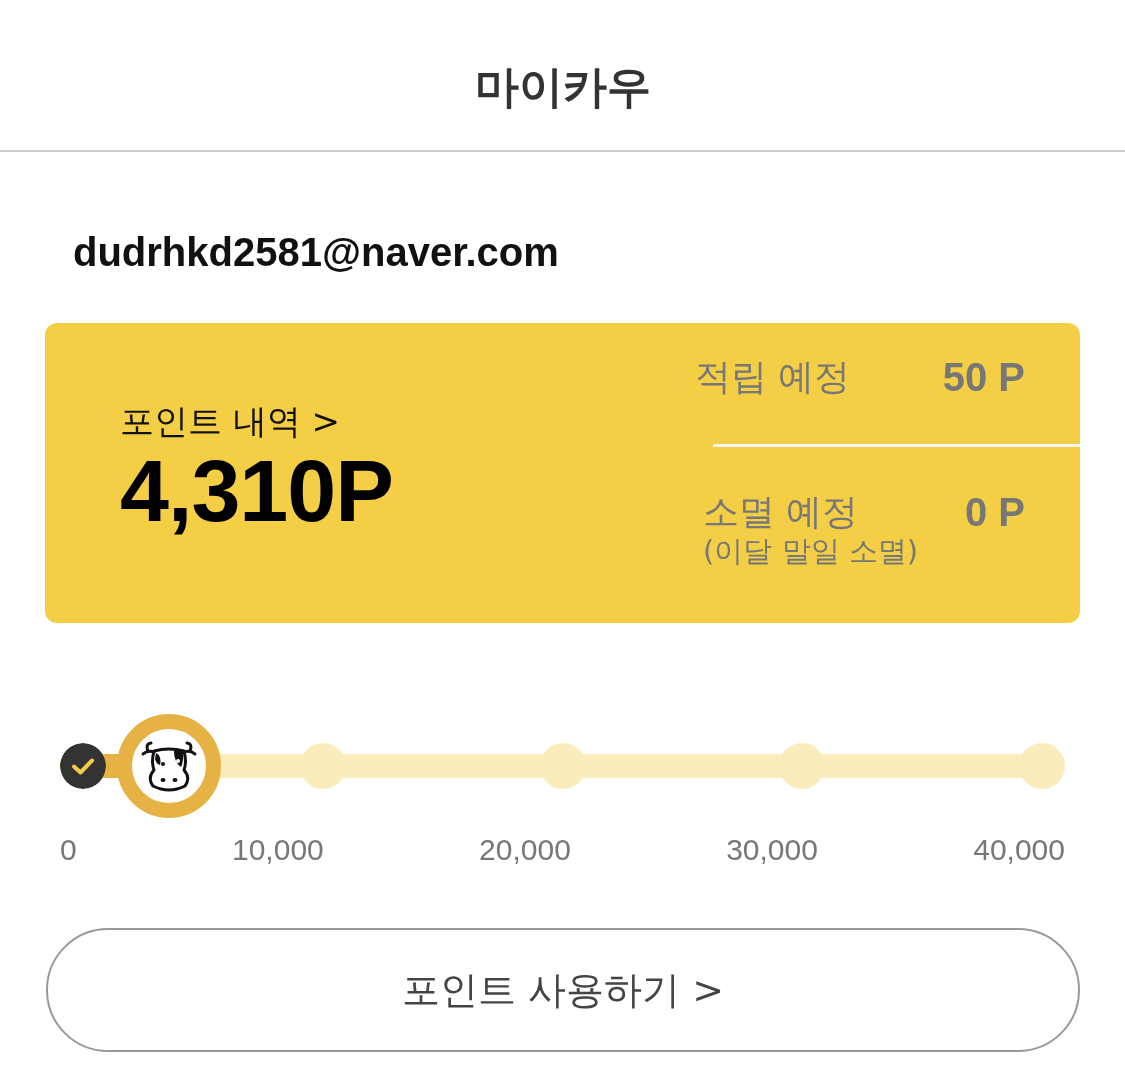 The height and width of the screenshot is (1090, 1125). I want to click on milestone-label: 10,000, so click(278, 850).